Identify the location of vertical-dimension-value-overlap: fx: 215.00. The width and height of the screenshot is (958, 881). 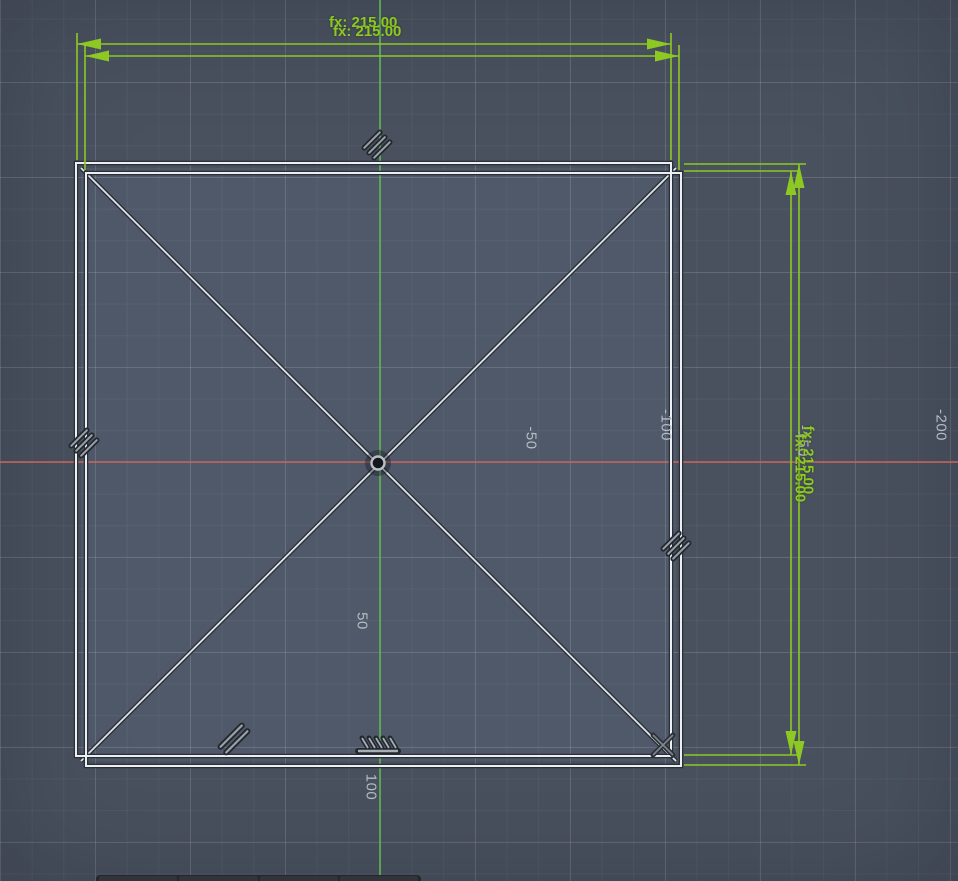
(800, 468).